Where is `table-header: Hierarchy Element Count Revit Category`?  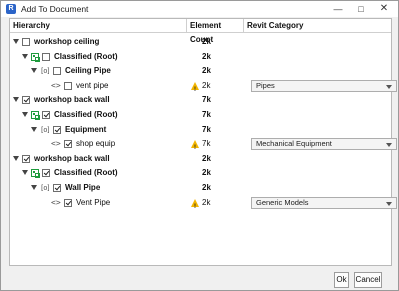 table-header: Hierarchy Element Count Revit Category is located at coordinates (200, 31).